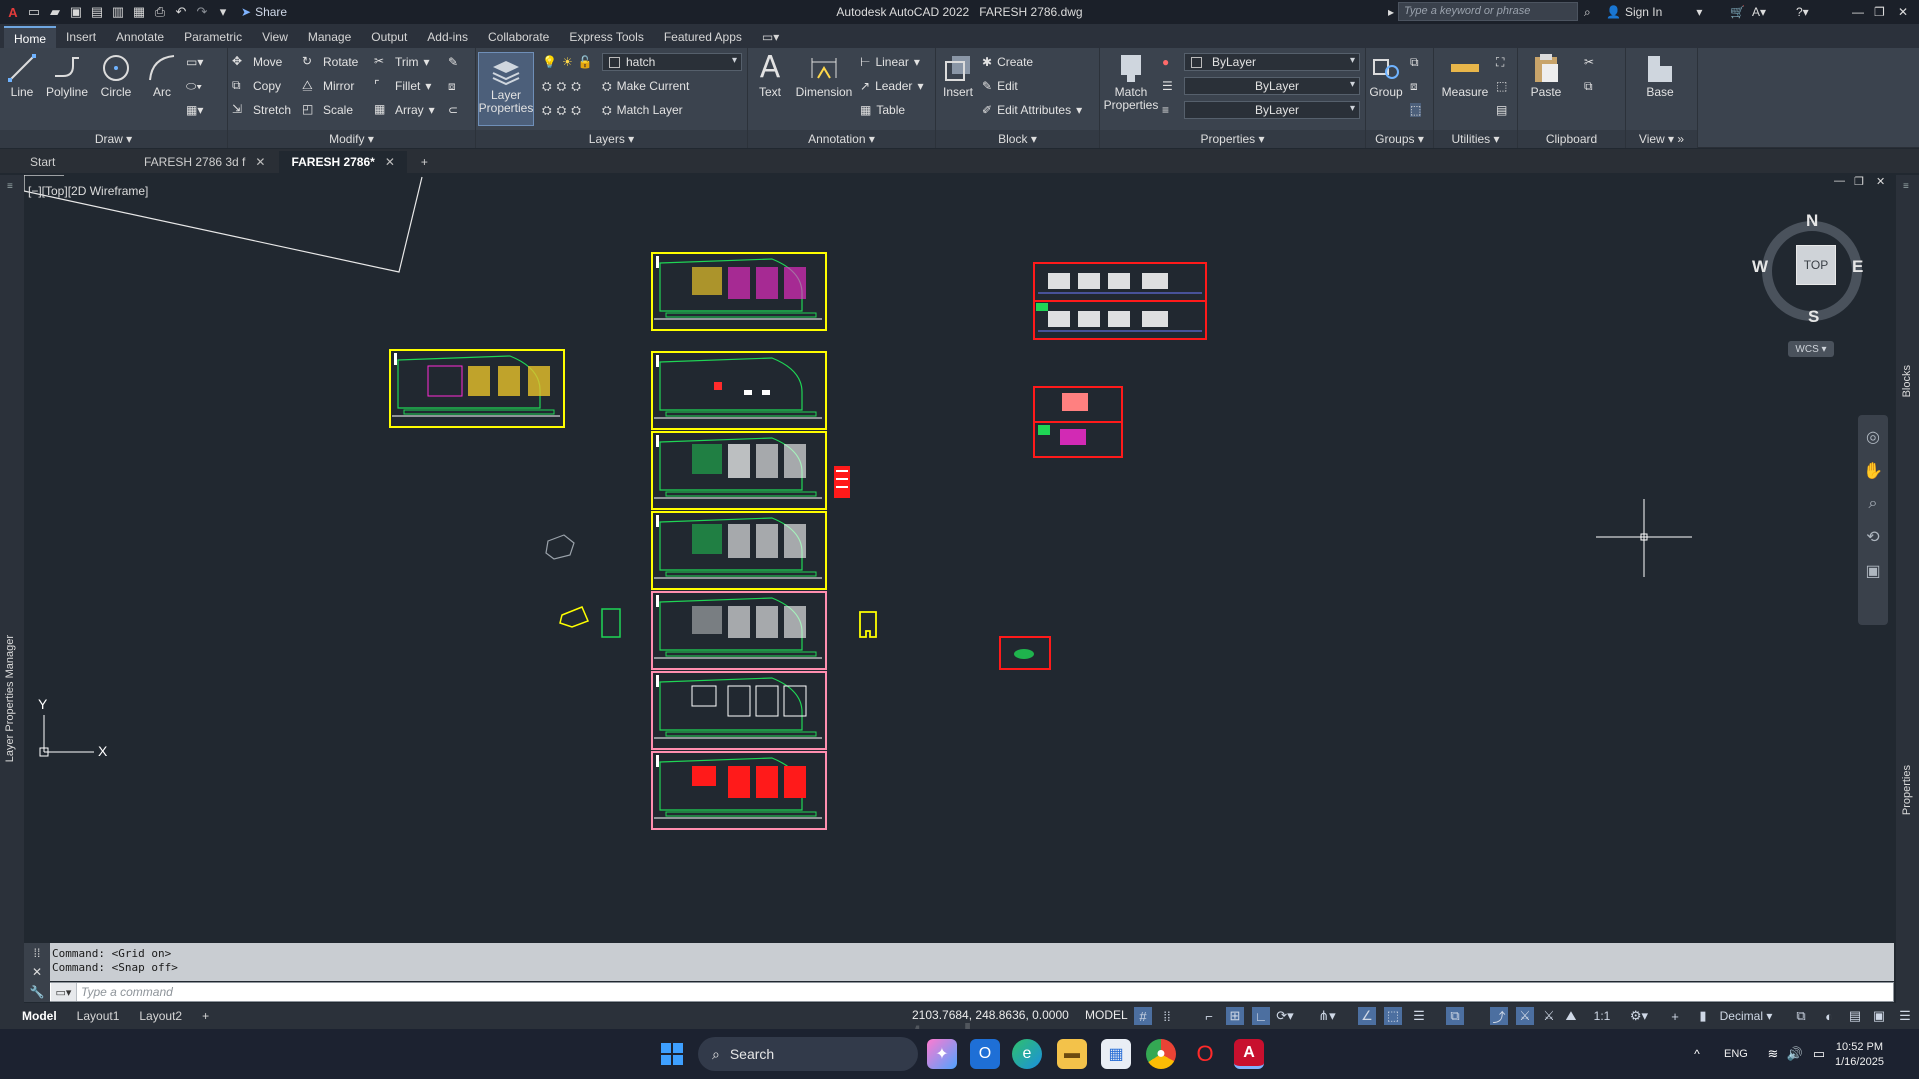  I want to click on transparency-icon: ⧉, so click(1455, 1016).